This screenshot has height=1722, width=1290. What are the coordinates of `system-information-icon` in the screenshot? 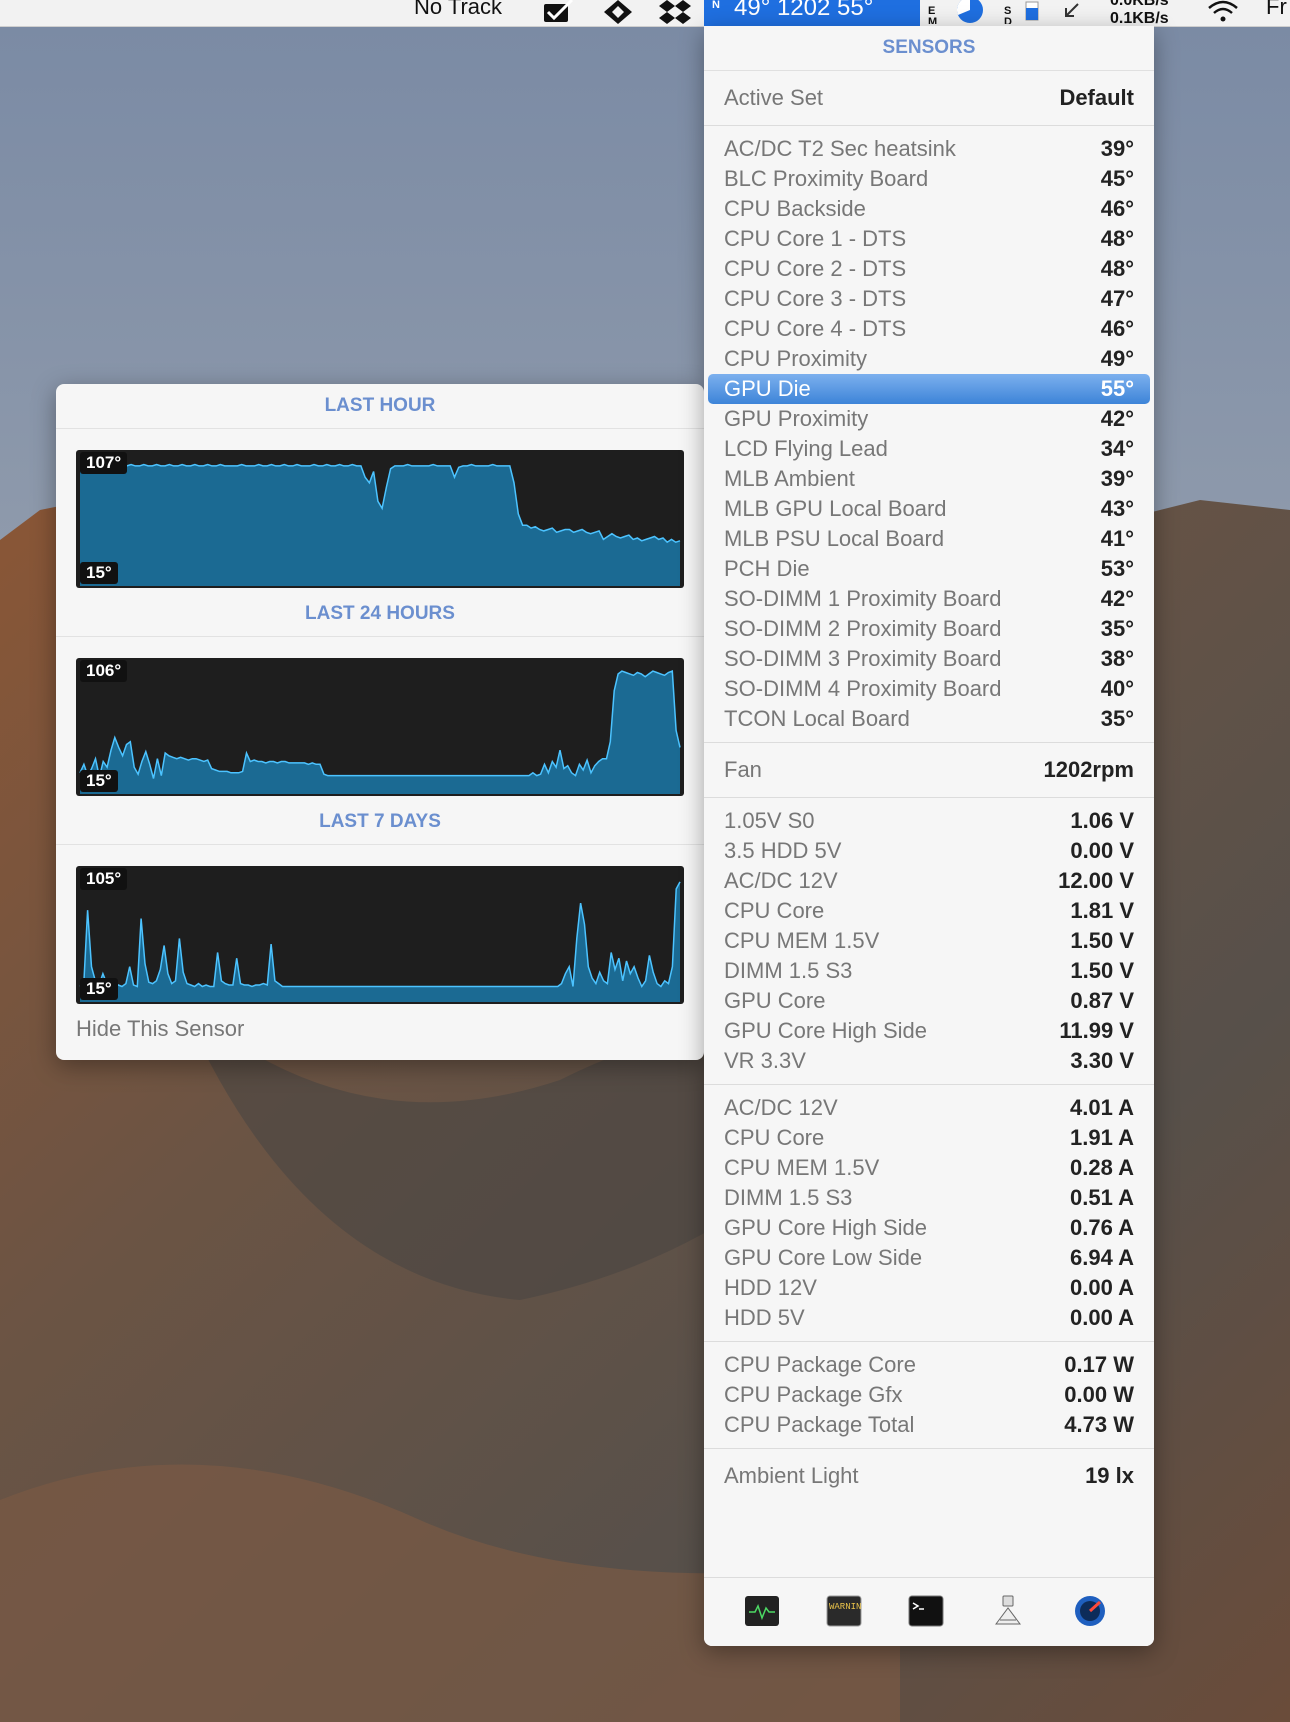 It's located at (1008, 1611).